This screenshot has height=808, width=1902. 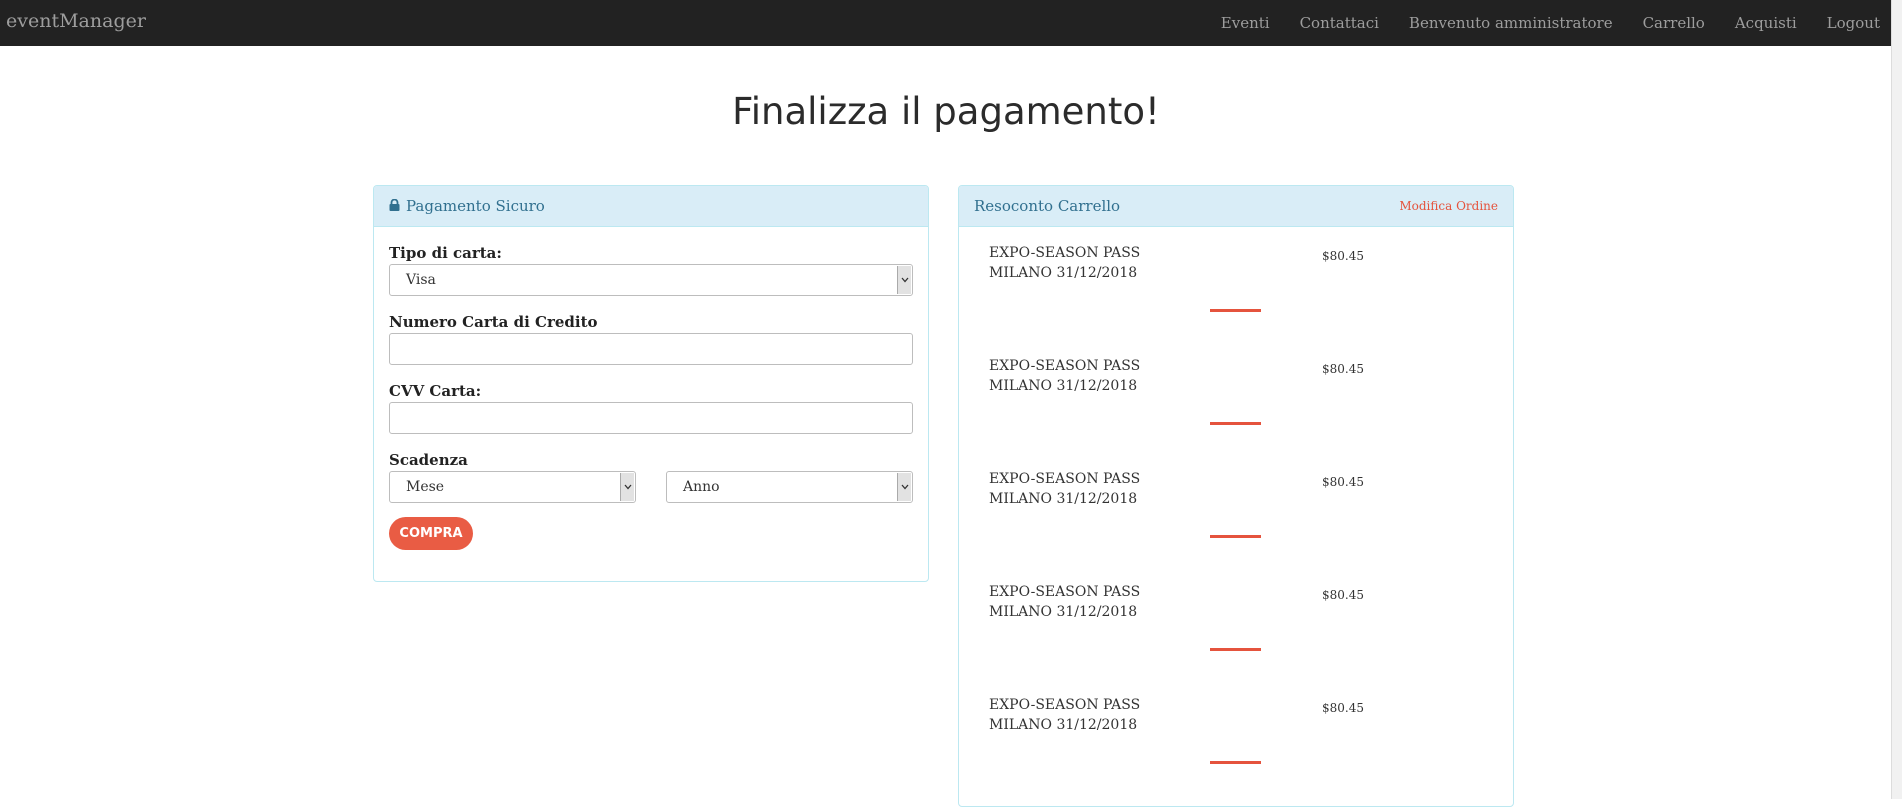 What do you see at coordinates (394, 205) in the screenshot?
I see `lock-icon` at bounding box center [394, 205].